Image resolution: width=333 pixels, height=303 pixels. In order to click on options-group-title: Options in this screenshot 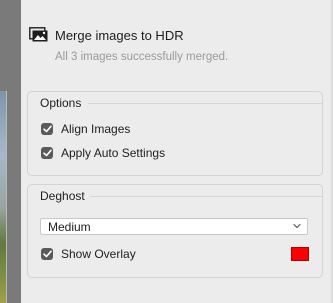, I will do `click(61, 103)`.